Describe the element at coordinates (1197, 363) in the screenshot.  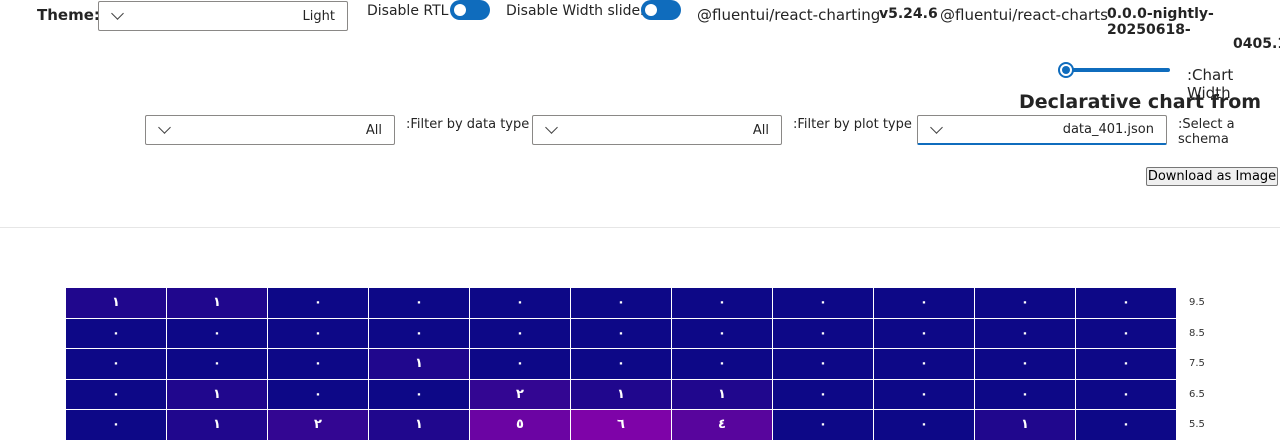
I see `y-tick-label: 7.5` at that location.